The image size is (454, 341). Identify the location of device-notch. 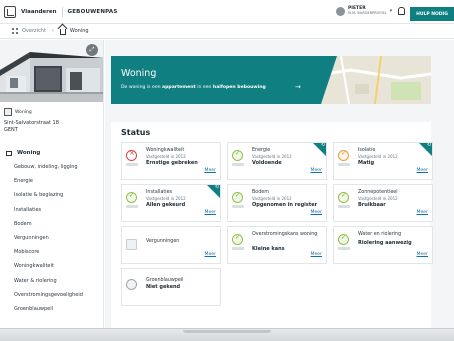
(227, 331).